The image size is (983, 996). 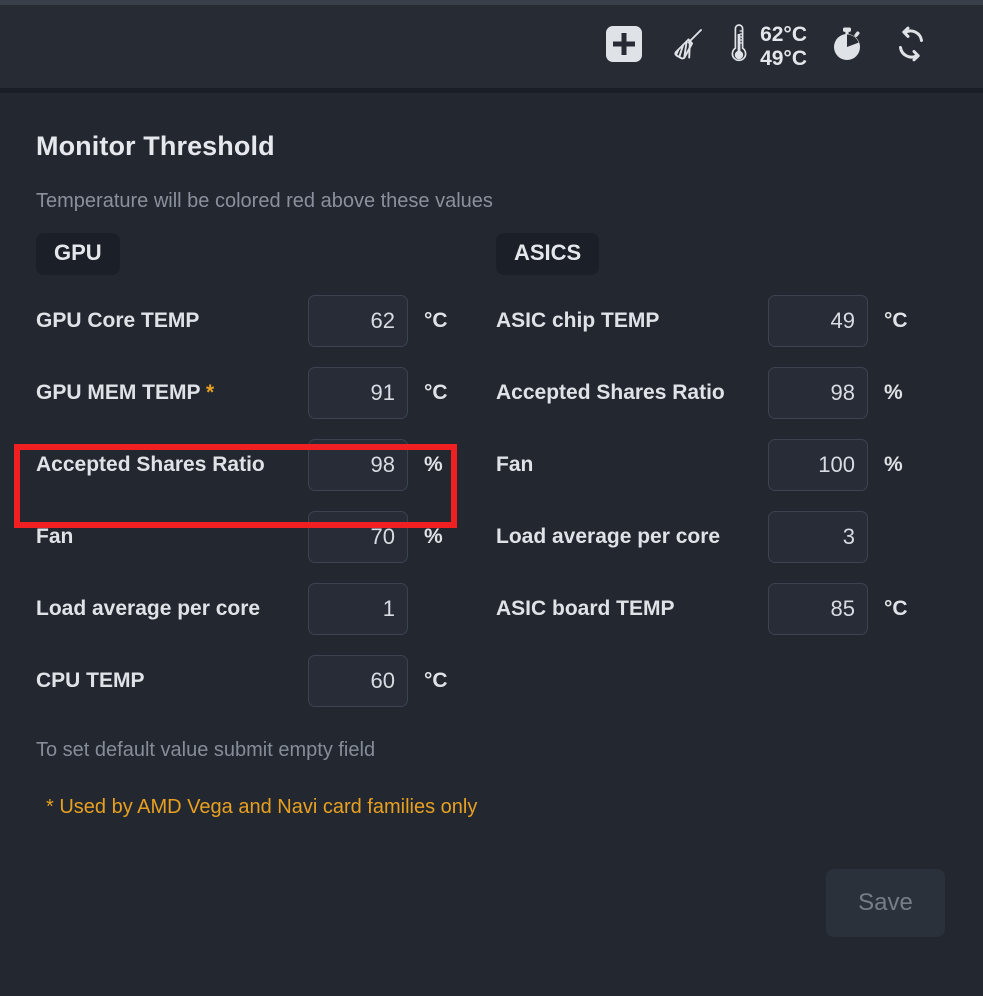 What do you see at coordinates (818, 321) in the screenshot?
I see `asic-chip-temp-input` at bounding box center [818, 321].